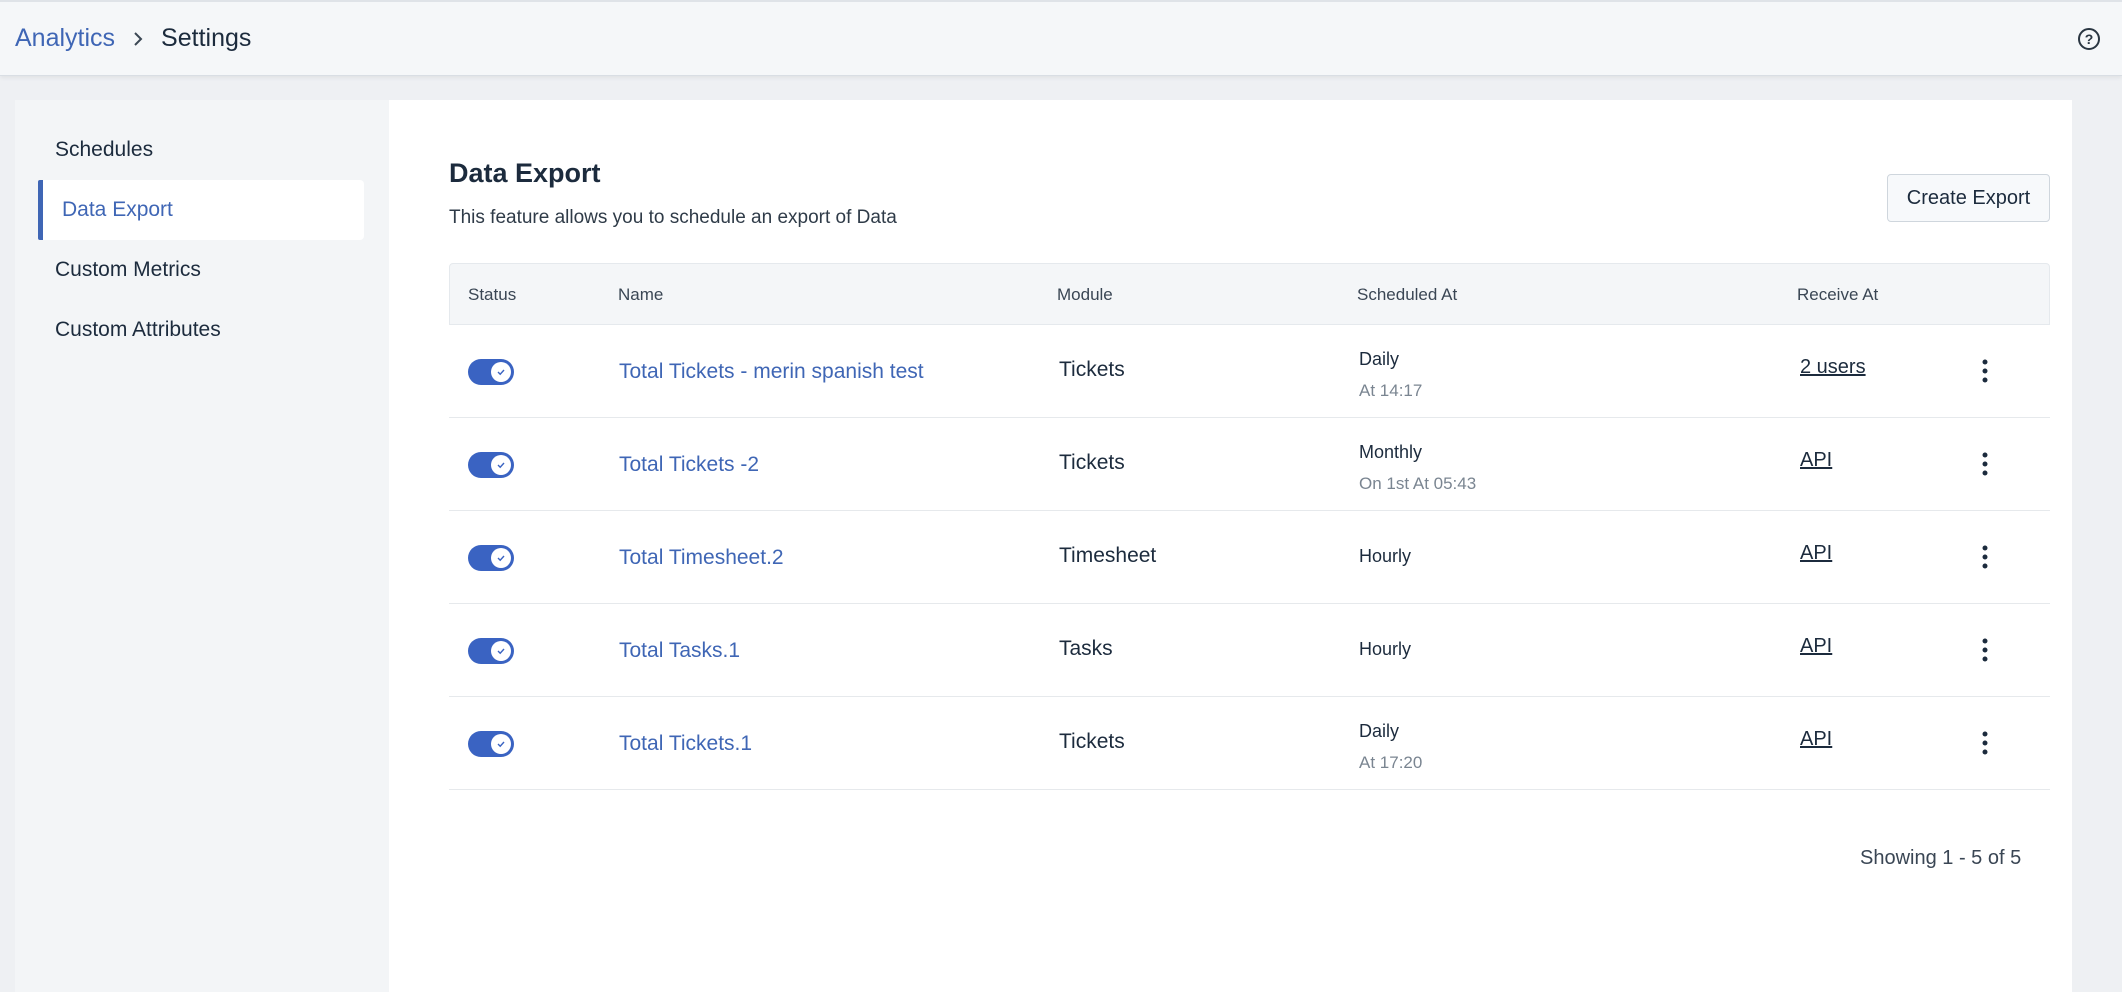 Image resolution: width=2122 pixels, height=992 pixels. I want to click on sidebar-item-label: Data Export, so click(117, 209).